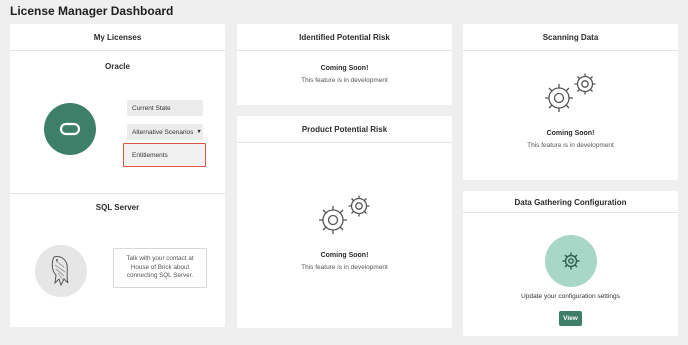 The height and width of the screenshot is (345, 688). I want to click on oracle-logo, so click(70, 129).